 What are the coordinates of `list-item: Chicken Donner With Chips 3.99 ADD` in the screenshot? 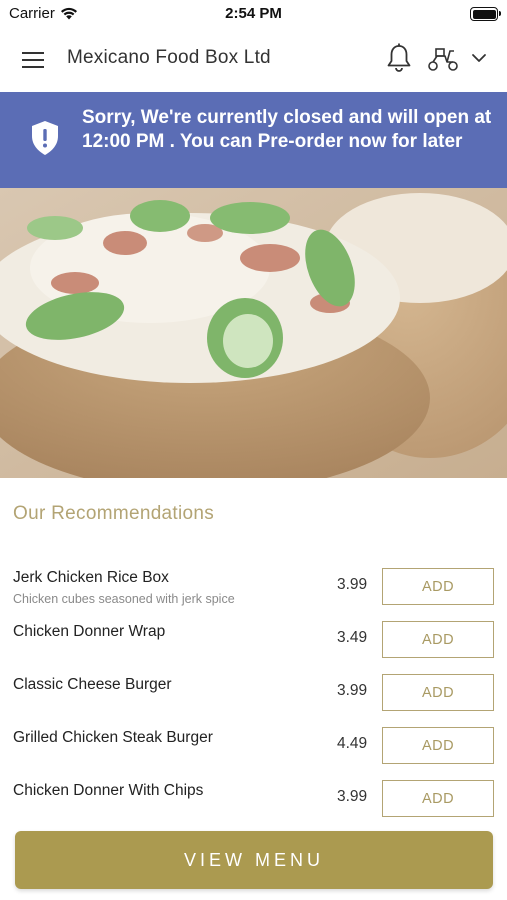 It's located at (253, 794).